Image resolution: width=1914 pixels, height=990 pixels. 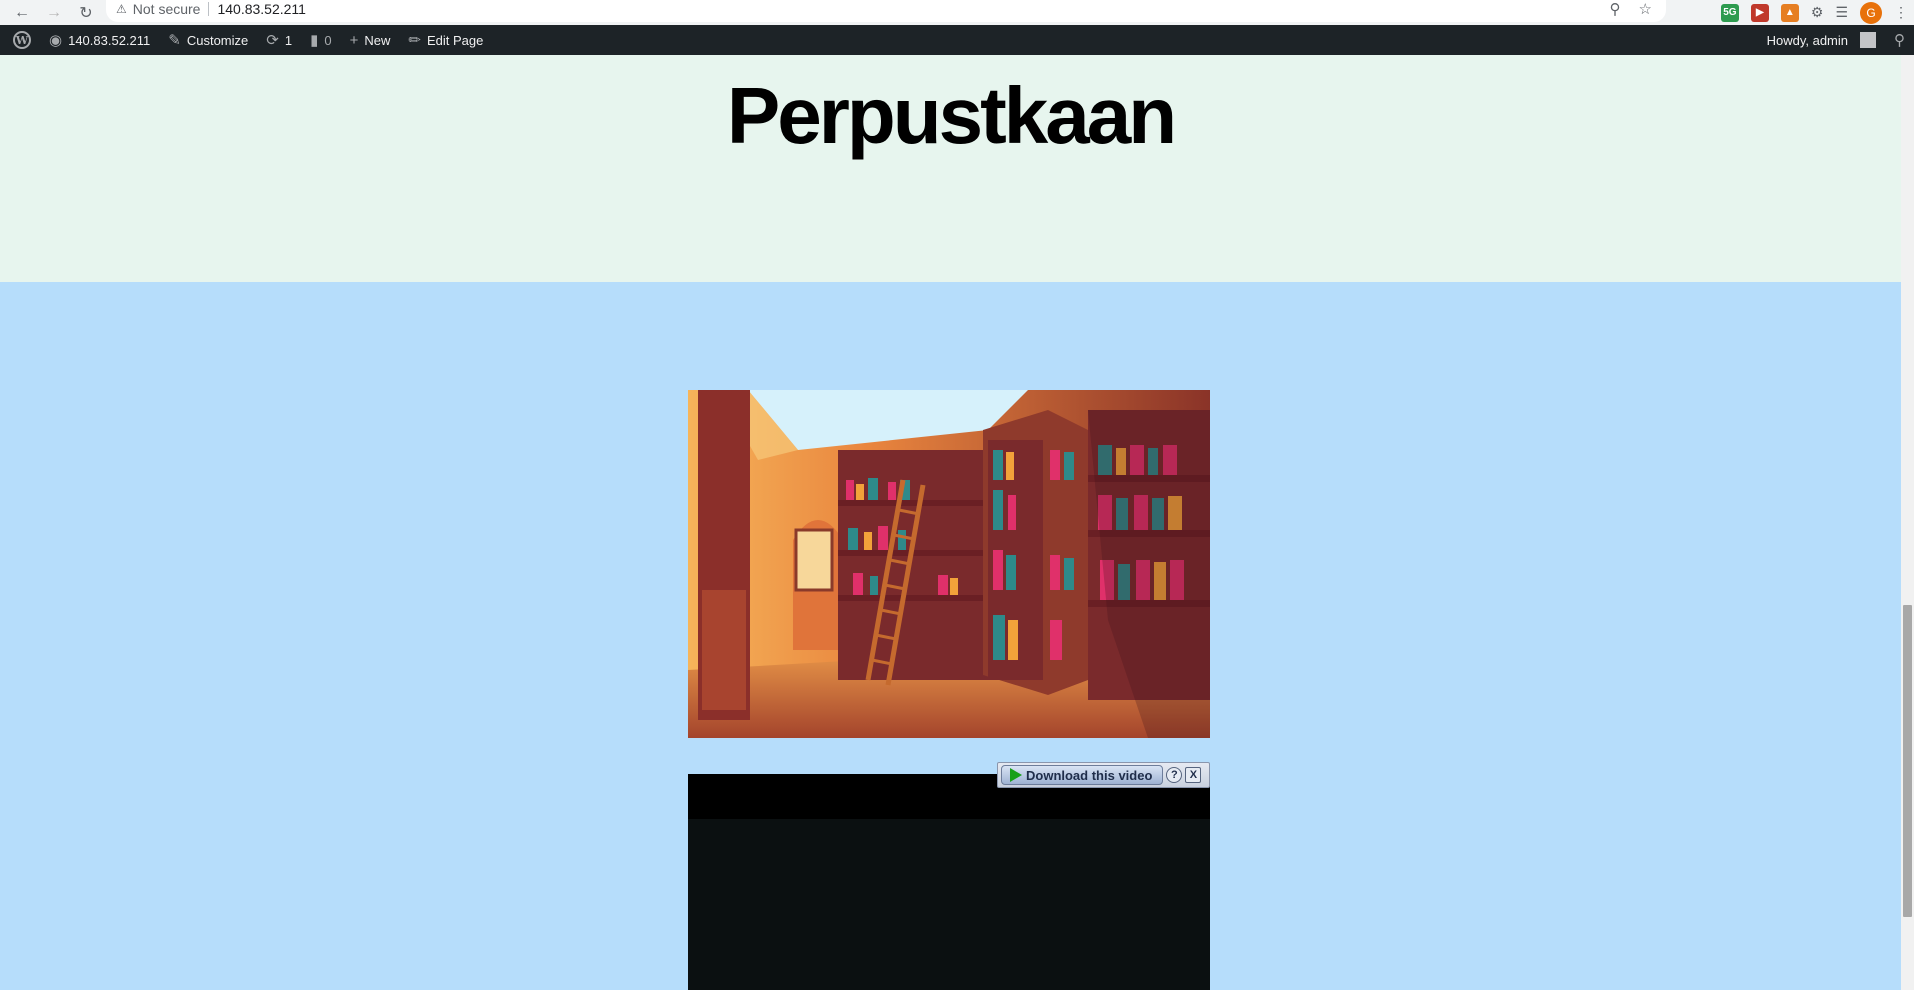 What do you see at coordinates (1645, 9) in the screenshot?
I see `bookmark-star-icon: ☆` at bounding box center [1645, 9].